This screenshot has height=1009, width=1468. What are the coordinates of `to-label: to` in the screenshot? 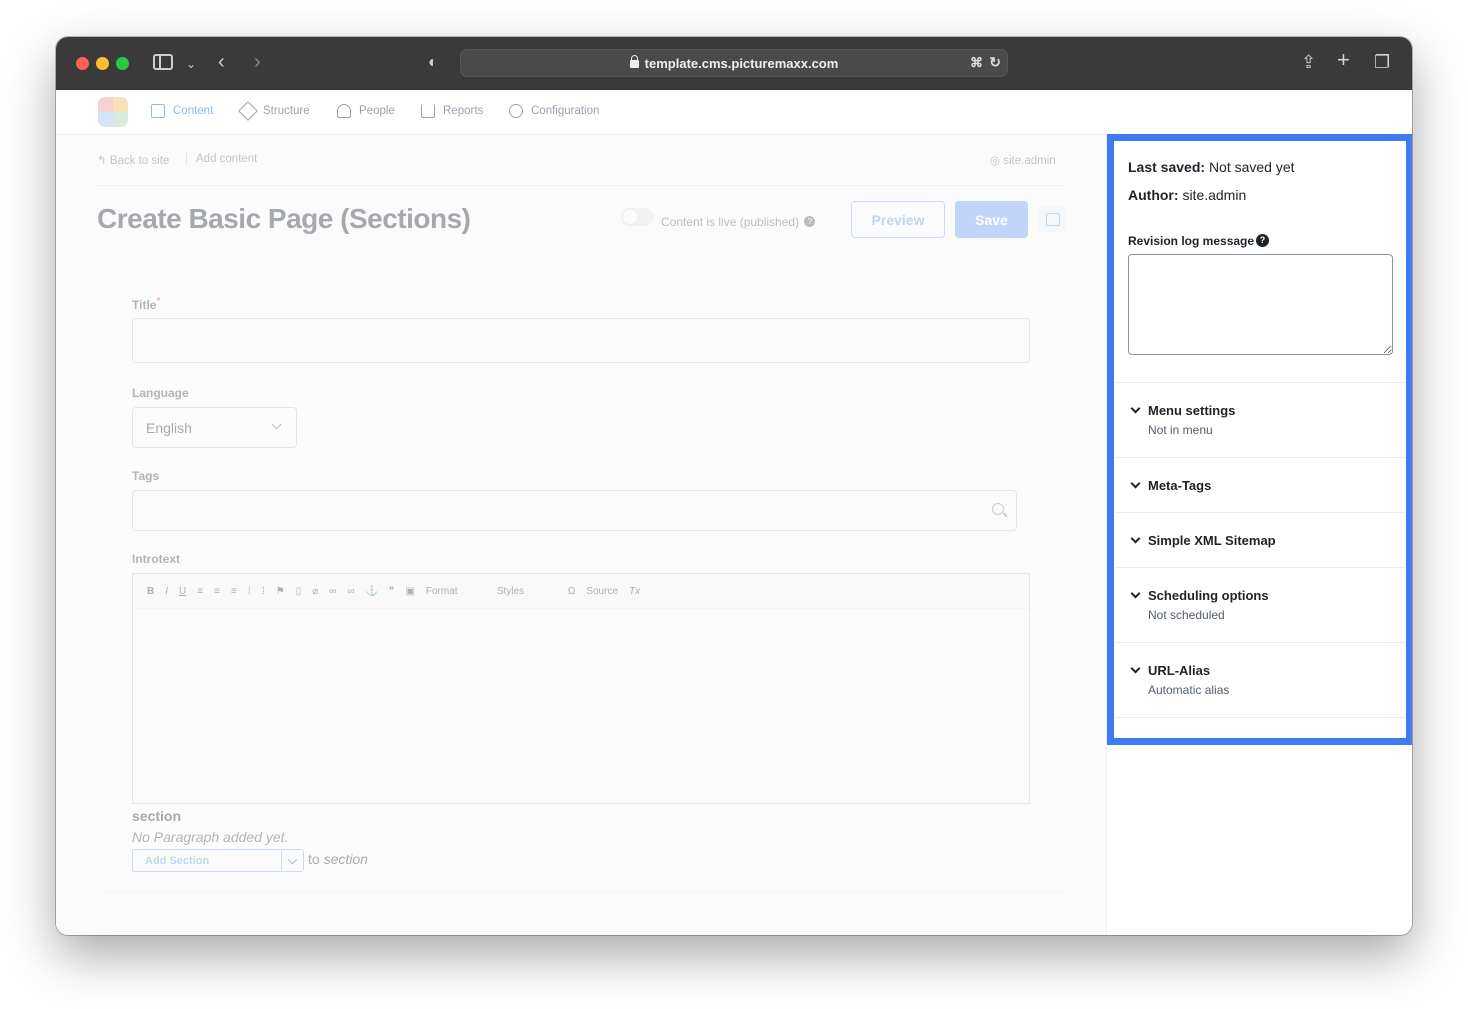 It's located at (314, 859).